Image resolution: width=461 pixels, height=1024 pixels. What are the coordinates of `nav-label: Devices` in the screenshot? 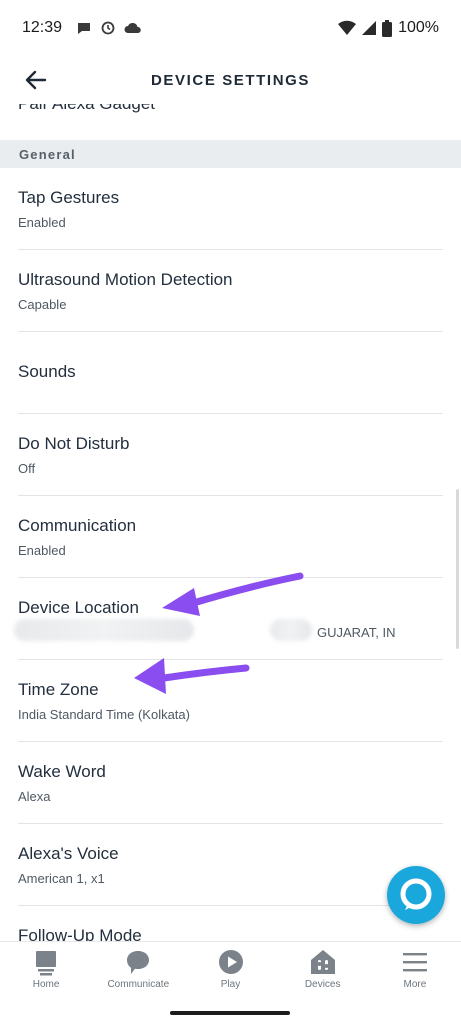 It's located at (322, 984).